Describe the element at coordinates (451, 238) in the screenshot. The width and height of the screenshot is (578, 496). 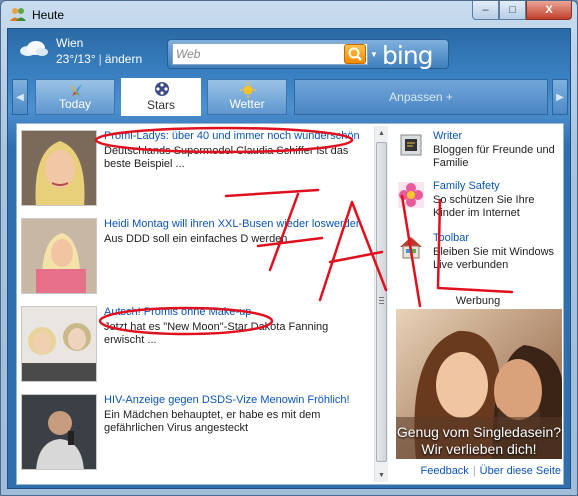
I see `sidebar-item-title: Toolbar` at that location.